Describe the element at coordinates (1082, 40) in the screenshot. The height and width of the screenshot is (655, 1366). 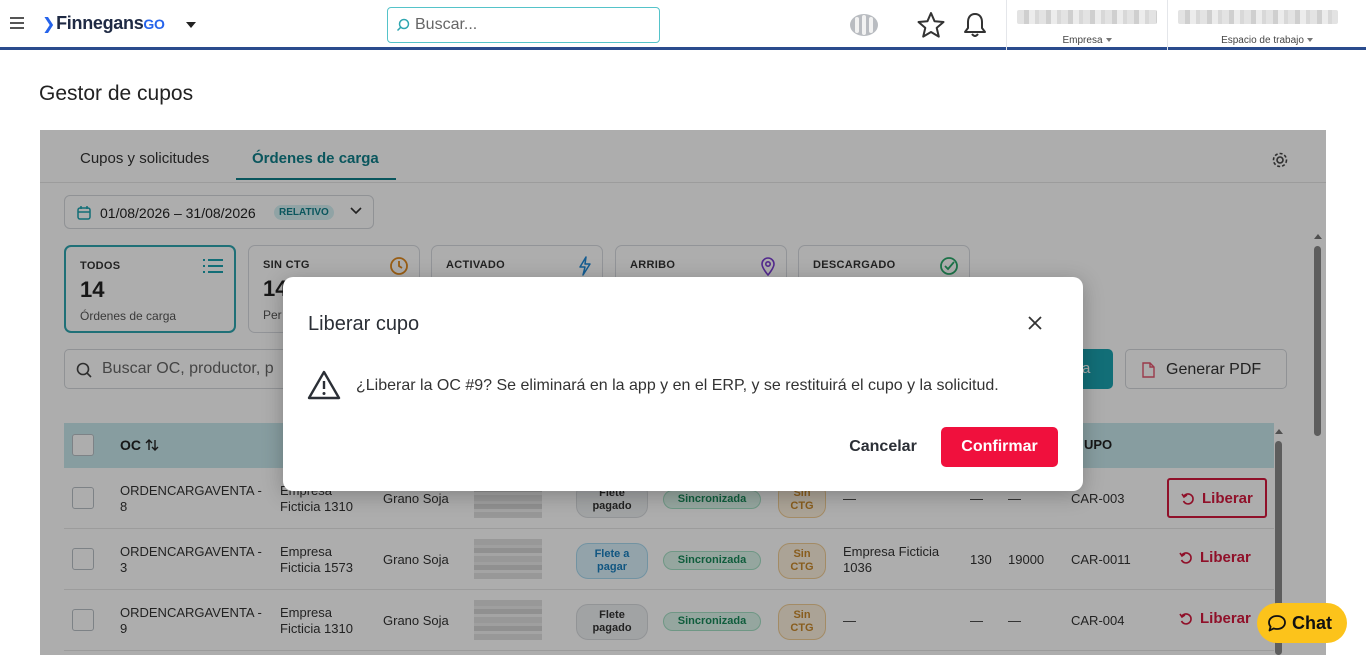
I see `empresa-label: Empresa` at that location.